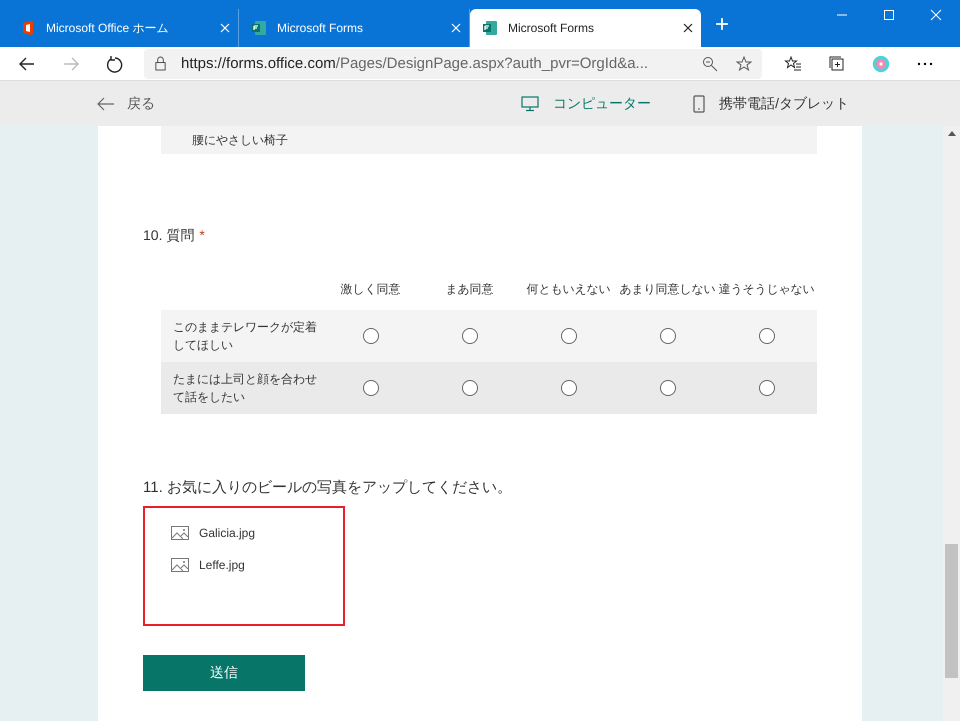 The width and height of the screenshot is (960, 721). What do you see at coordinates (667, 289) in the screenshot?
I see `column-header: あまり同意しない` at bounding box center [667, 289].